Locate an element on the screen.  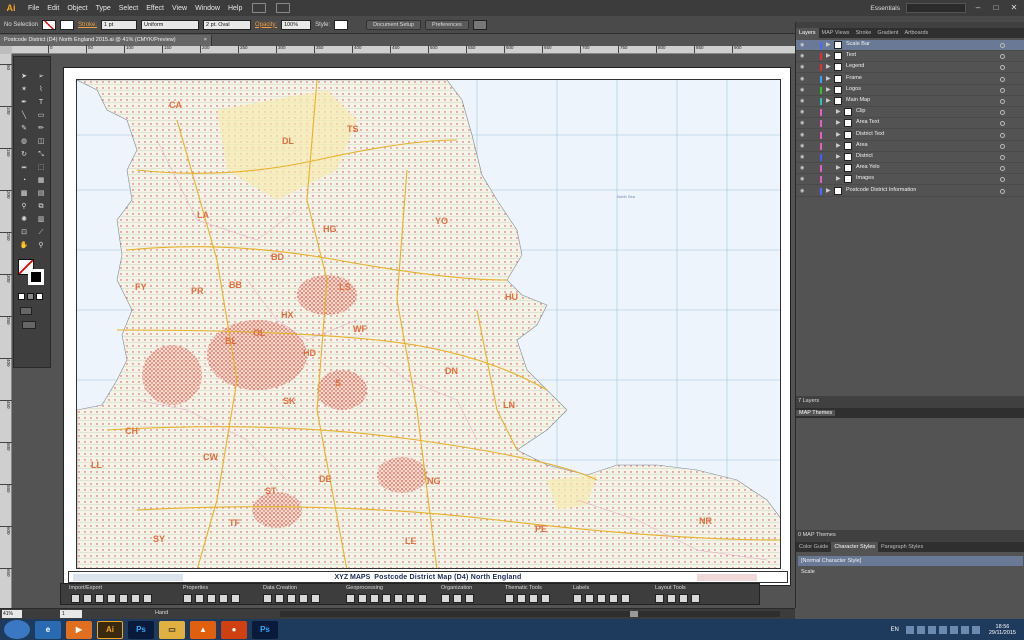
layer-row: ◉ ▶ Images is located at coordinates (910, 180).